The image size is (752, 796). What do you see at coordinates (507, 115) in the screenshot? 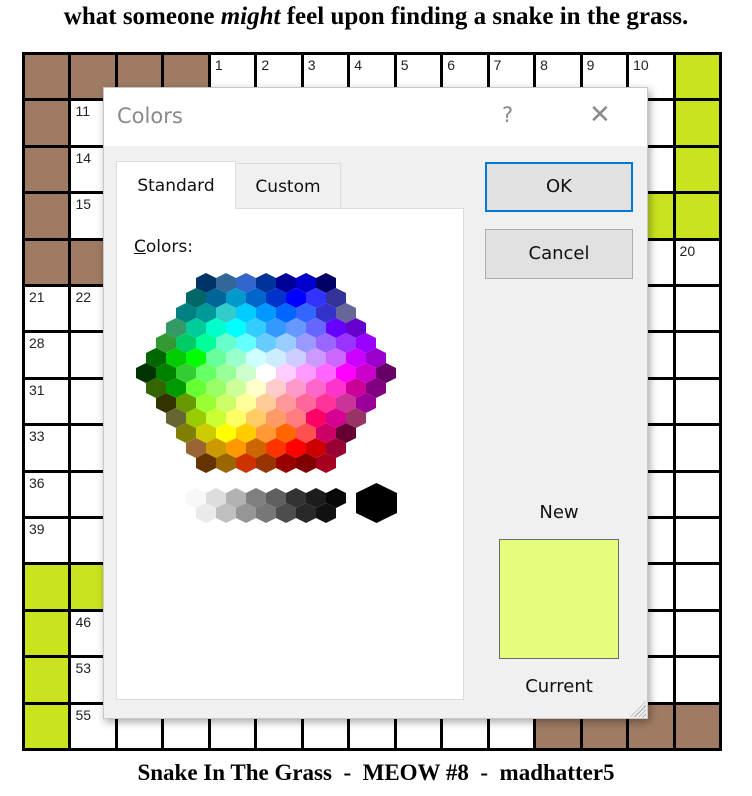
I see `help-icon: ?` at bounding box center [507, 115].